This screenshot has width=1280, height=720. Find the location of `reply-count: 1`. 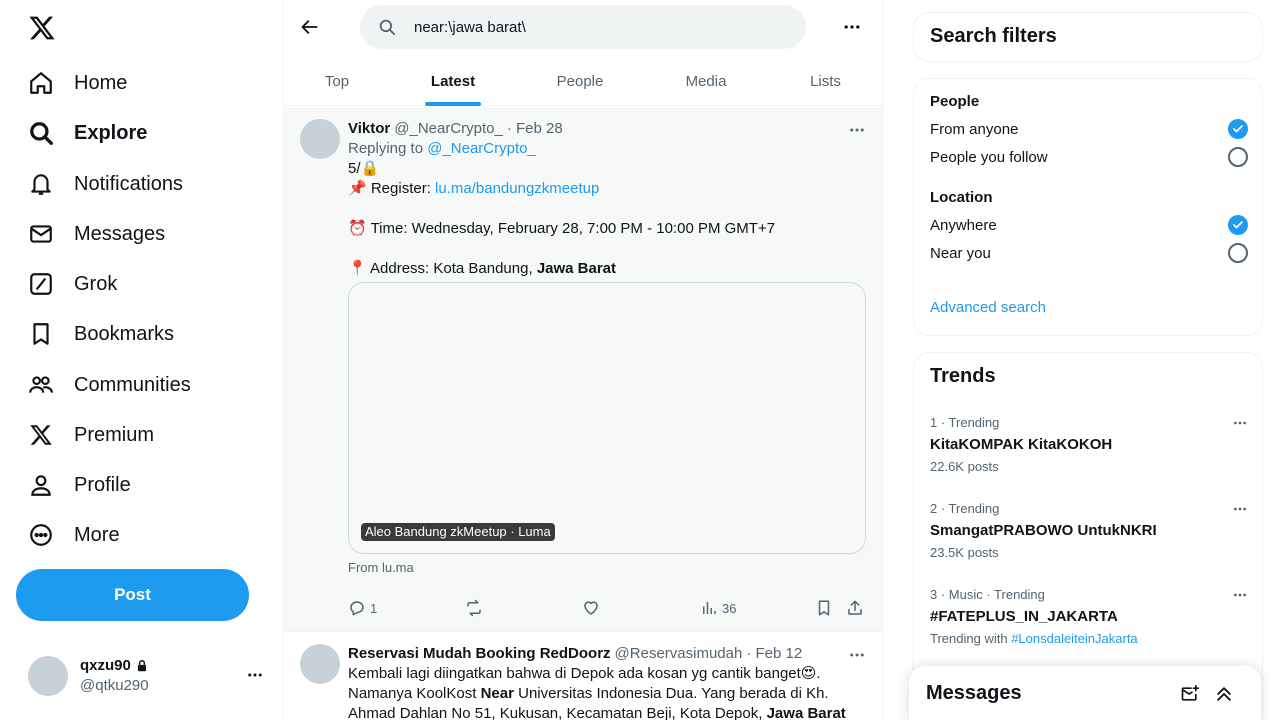

reply-count: 1 is located at coordinates (374, 608).